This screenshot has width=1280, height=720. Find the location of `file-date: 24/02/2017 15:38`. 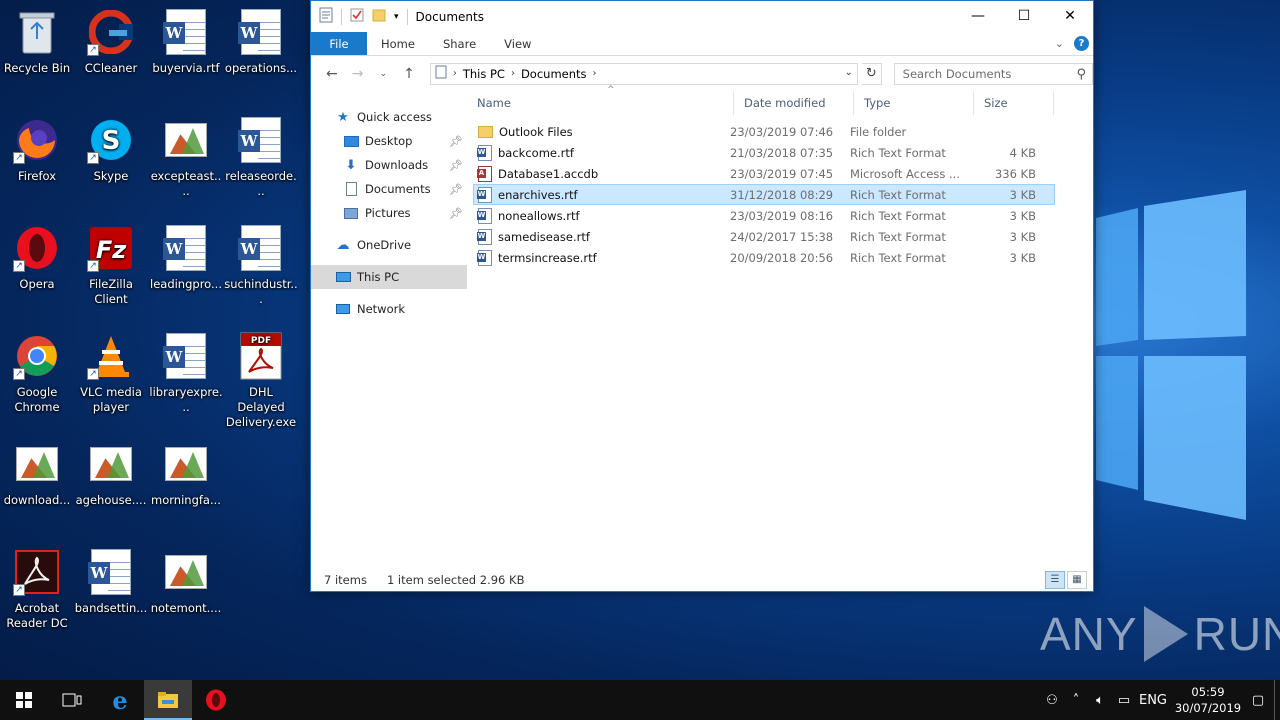

file-date: 24/02/2017 15:38 is located at coordinates (782, 236).